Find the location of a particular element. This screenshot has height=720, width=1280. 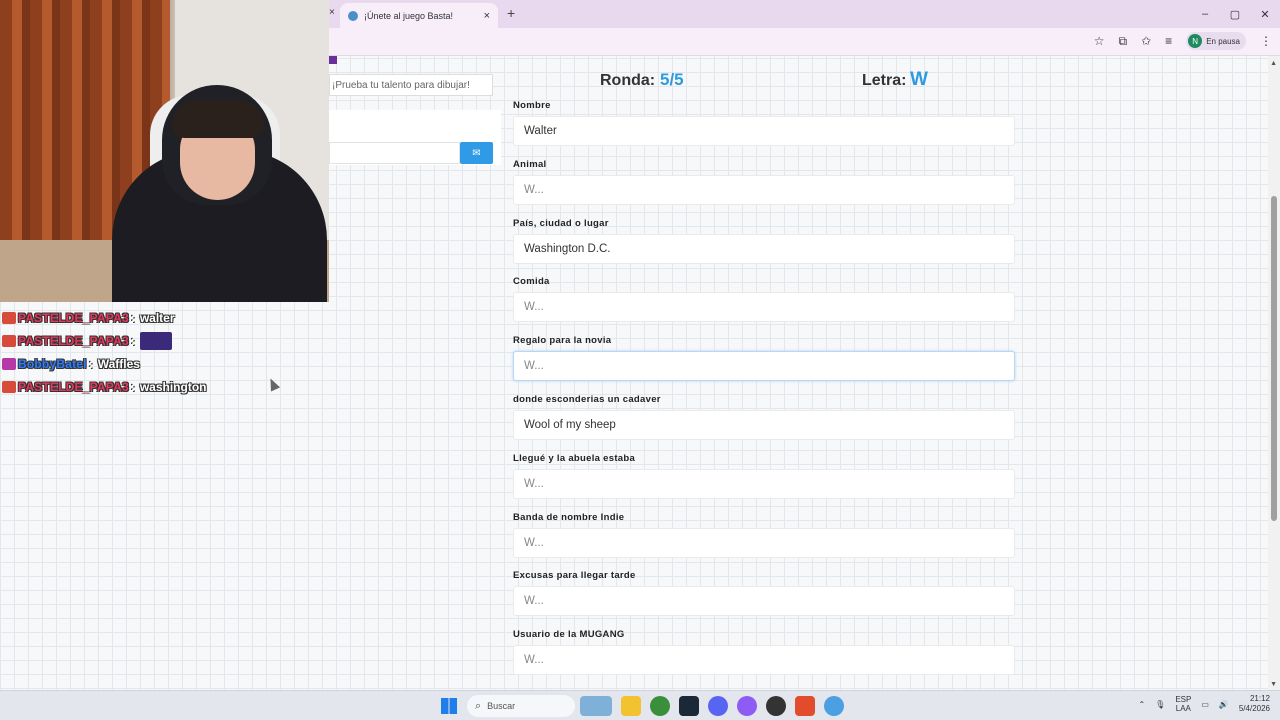

globe-icon is located at coordinates (353, 15).